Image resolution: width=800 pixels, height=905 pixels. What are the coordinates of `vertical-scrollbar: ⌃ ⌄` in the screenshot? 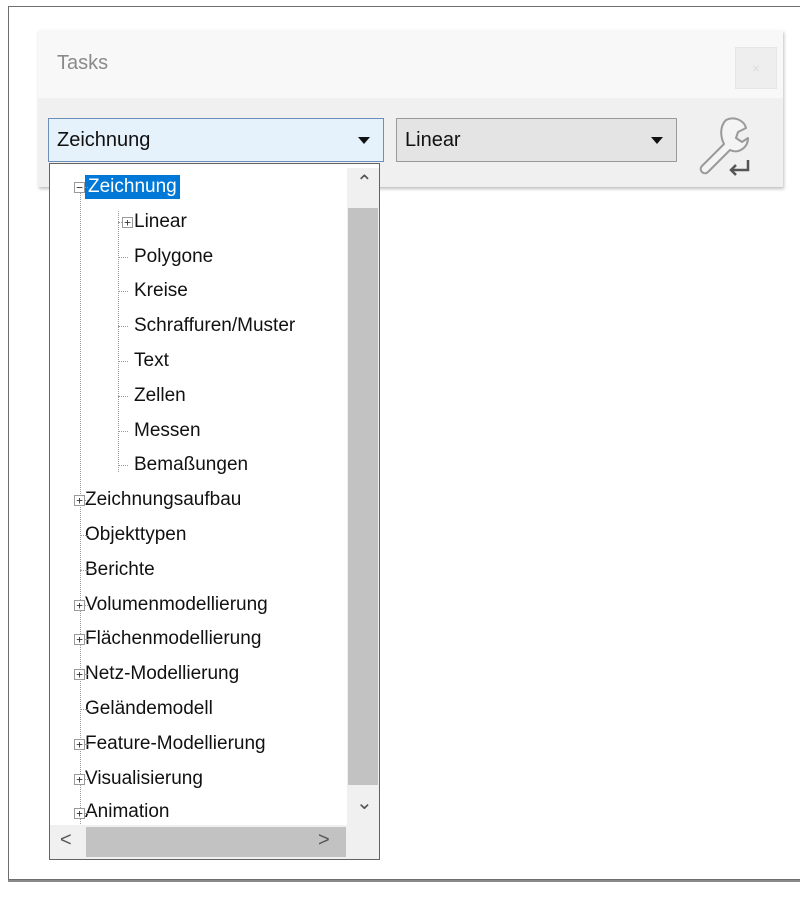 It's located at (363, 496).